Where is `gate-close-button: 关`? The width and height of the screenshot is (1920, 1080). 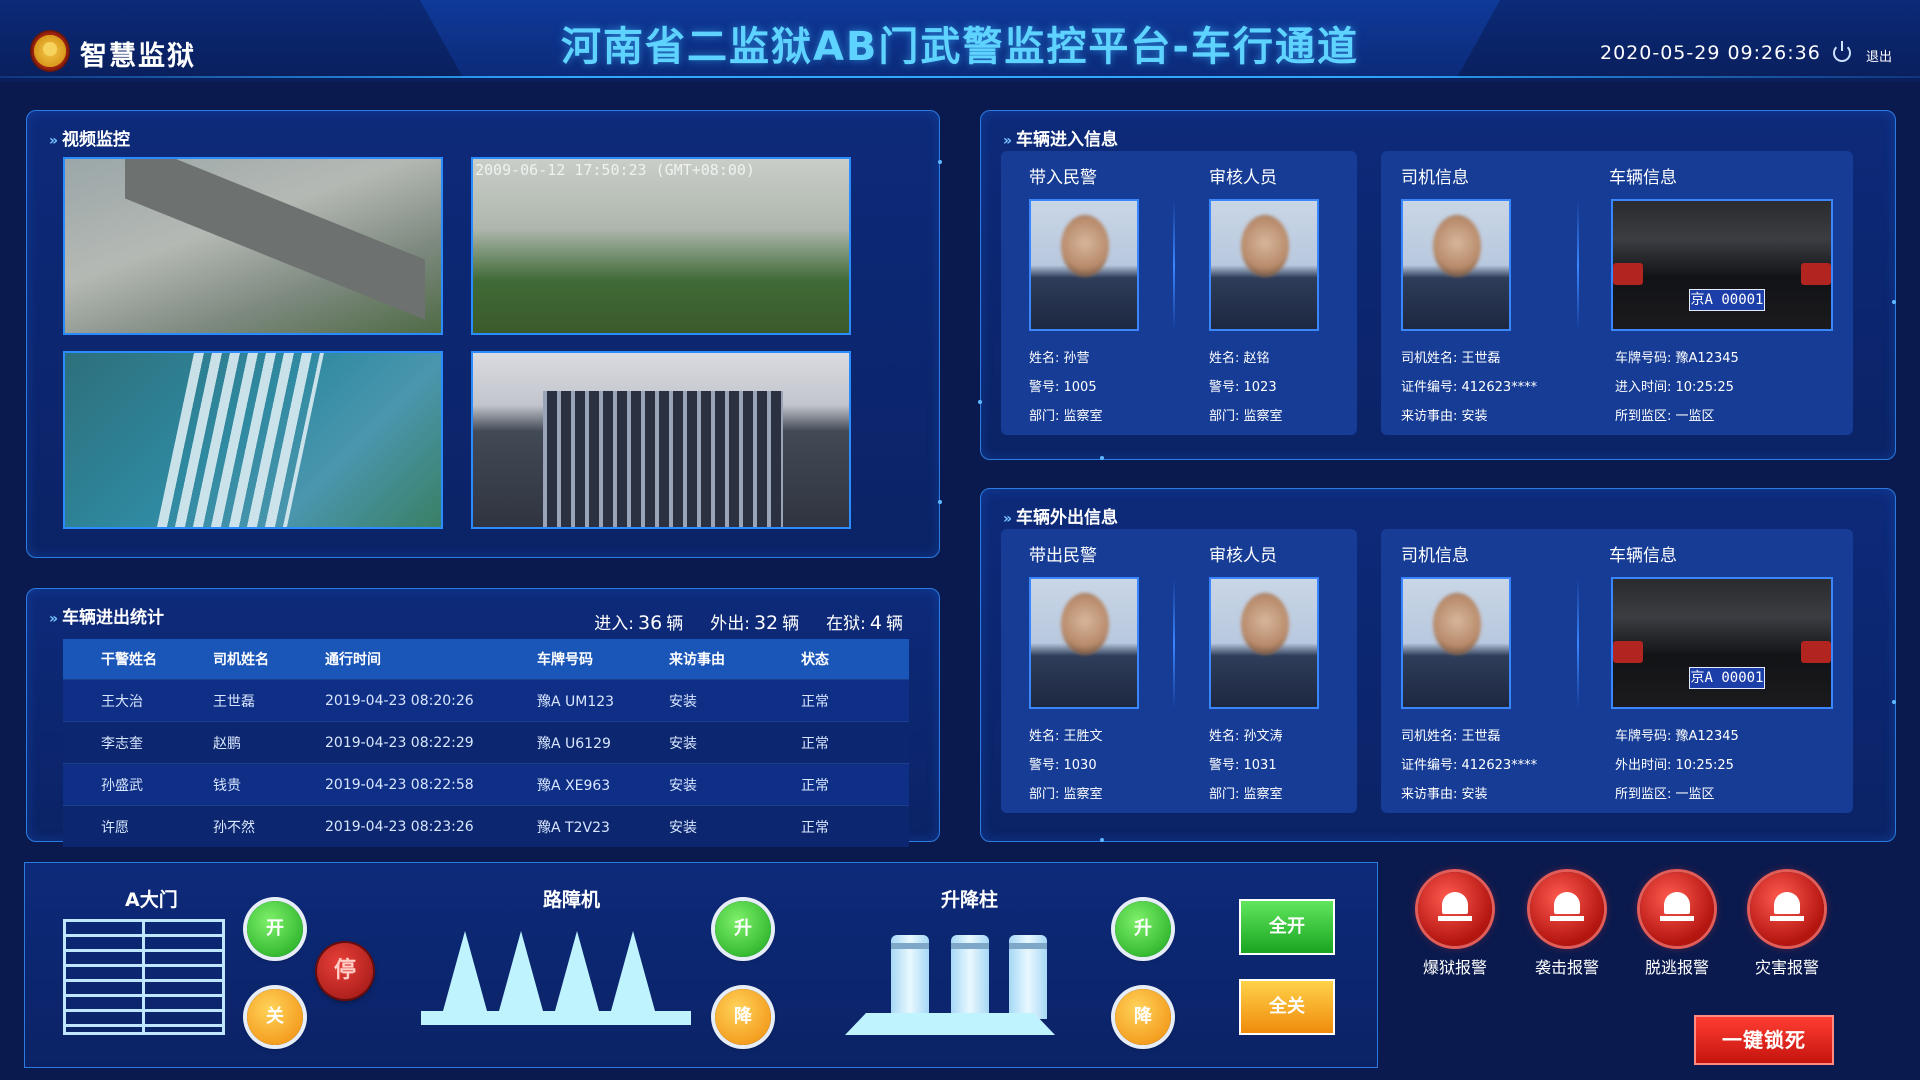 gate-close-button: 关 is located at coordinates (275, 1017).